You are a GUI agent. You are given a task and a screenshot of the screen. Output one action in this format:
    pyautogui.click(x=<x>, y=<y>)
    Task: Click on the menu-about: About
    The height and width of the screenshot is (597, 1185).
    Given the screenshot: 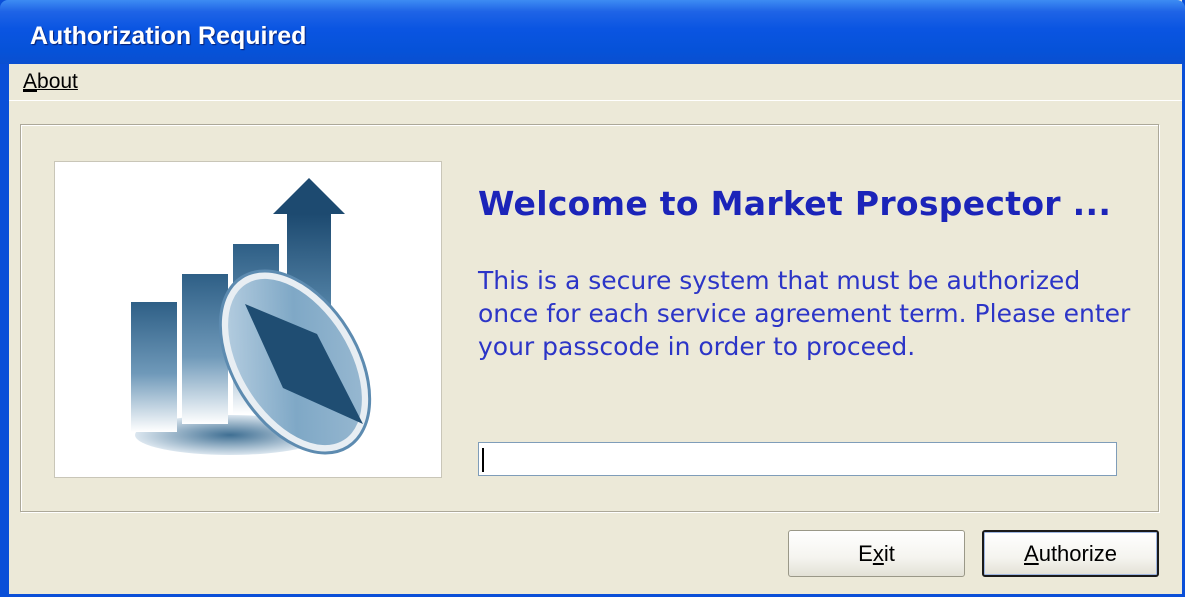 What is the action you would take?
    pyautogui.click(x=50, y=82)
    